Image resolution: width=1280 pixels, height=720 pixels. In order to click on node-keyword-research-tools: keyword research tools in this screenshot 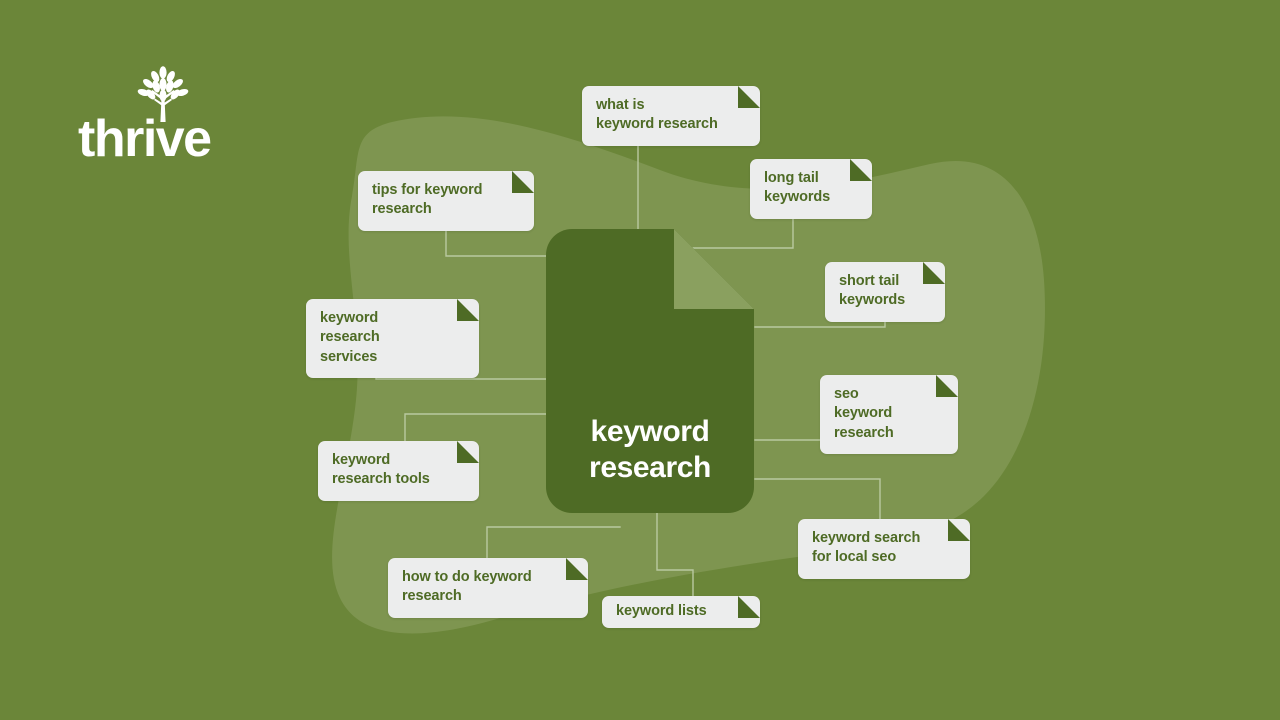, I will do `click(398, 471)`.